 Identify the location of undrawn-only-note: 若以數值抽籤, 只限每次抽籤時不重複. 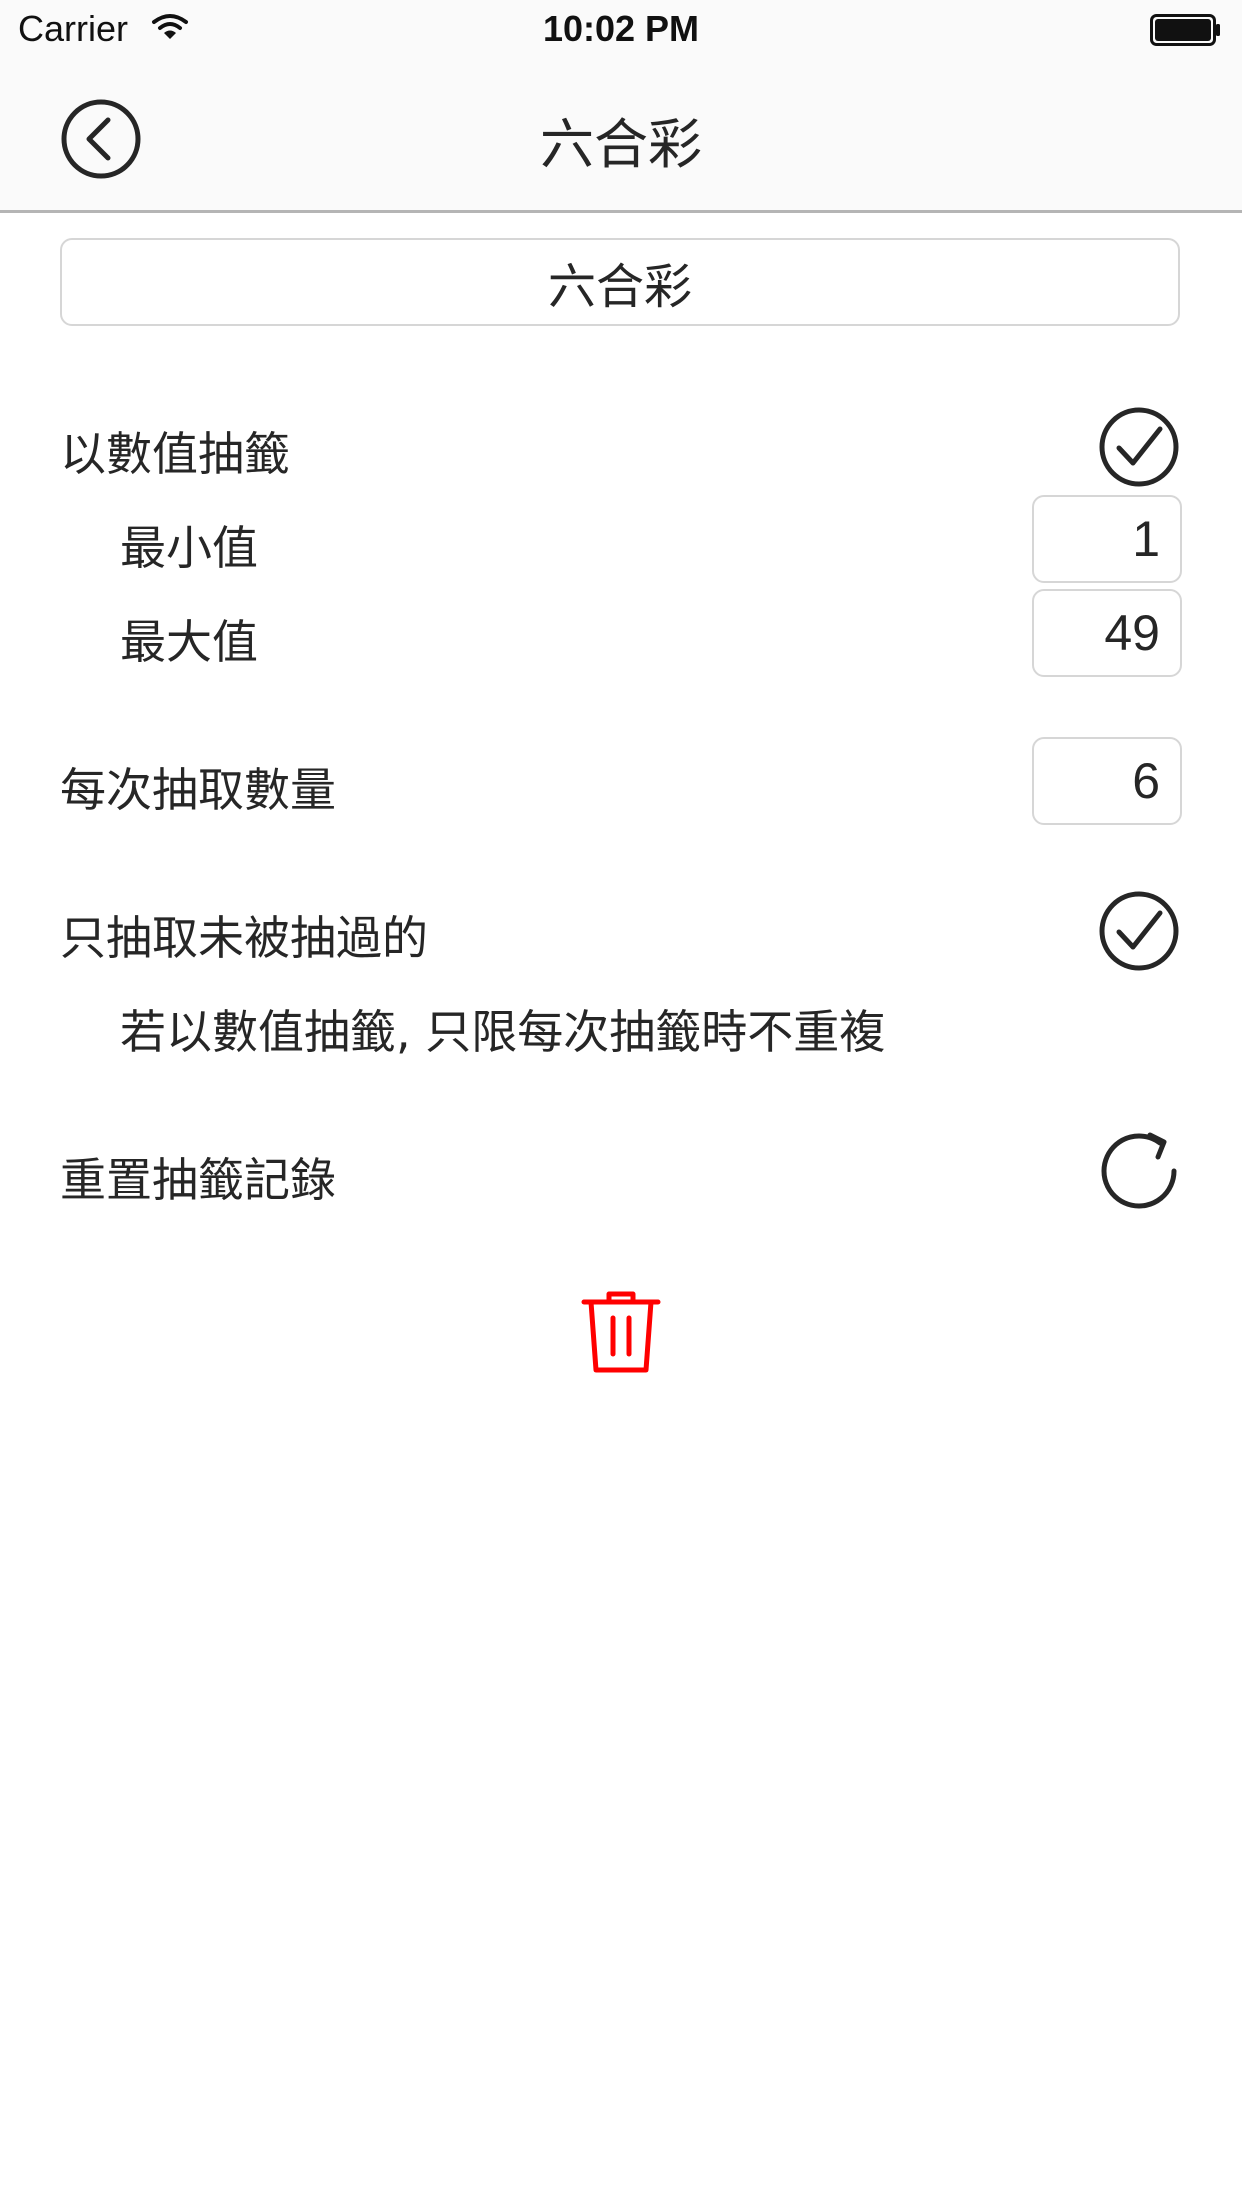
(503, 1032).